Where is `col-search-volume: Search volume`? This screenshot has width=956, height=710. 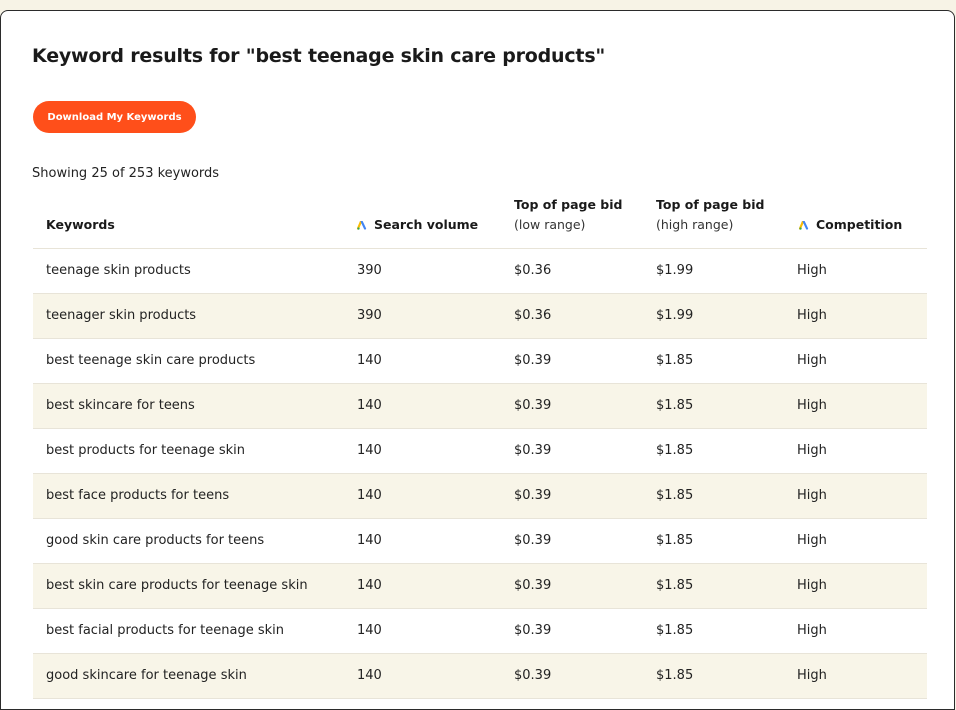
col-search-volume: Search volume is located at coordinates (417, 225).